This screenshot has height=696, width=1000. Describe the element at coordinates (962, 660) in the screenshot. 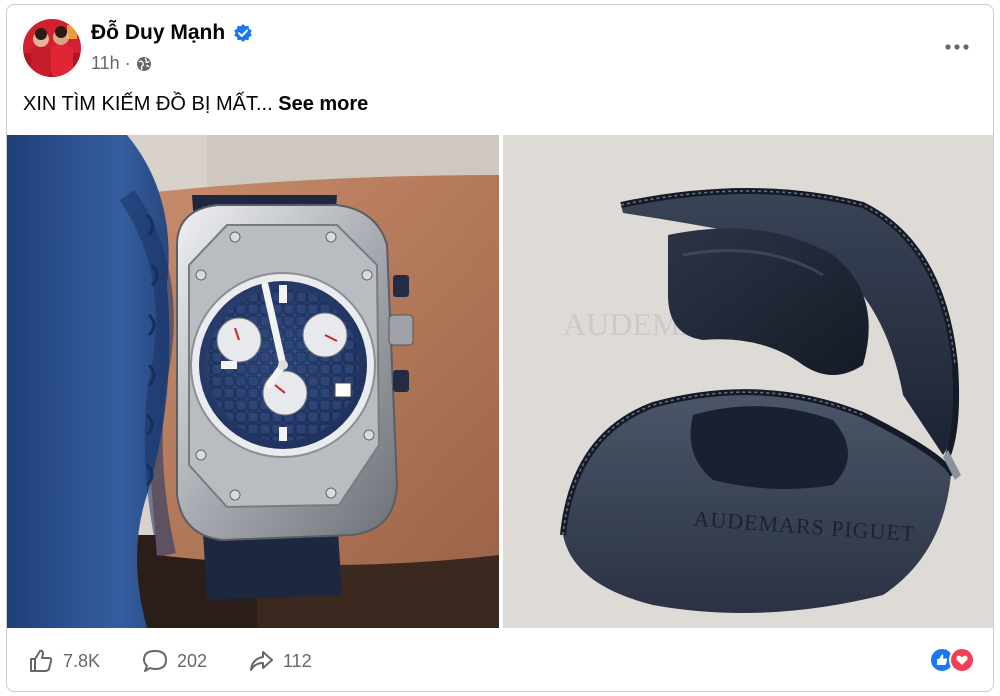

I see `love-reaction-icon` at that location.